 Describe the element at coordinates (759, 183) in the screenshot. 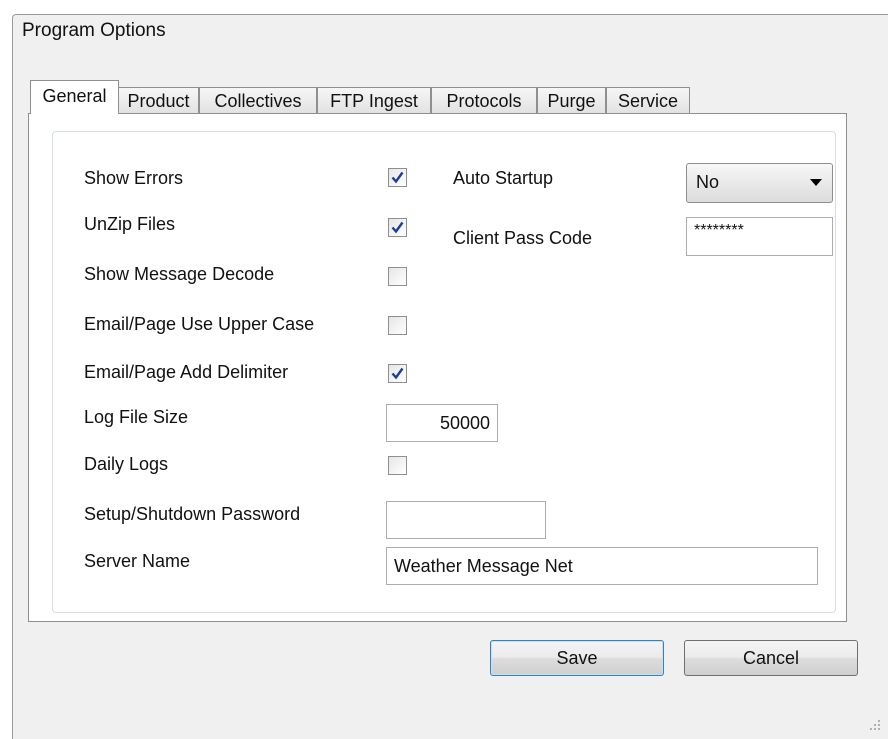

I see `auto-startup-dropdown: No` at that location.